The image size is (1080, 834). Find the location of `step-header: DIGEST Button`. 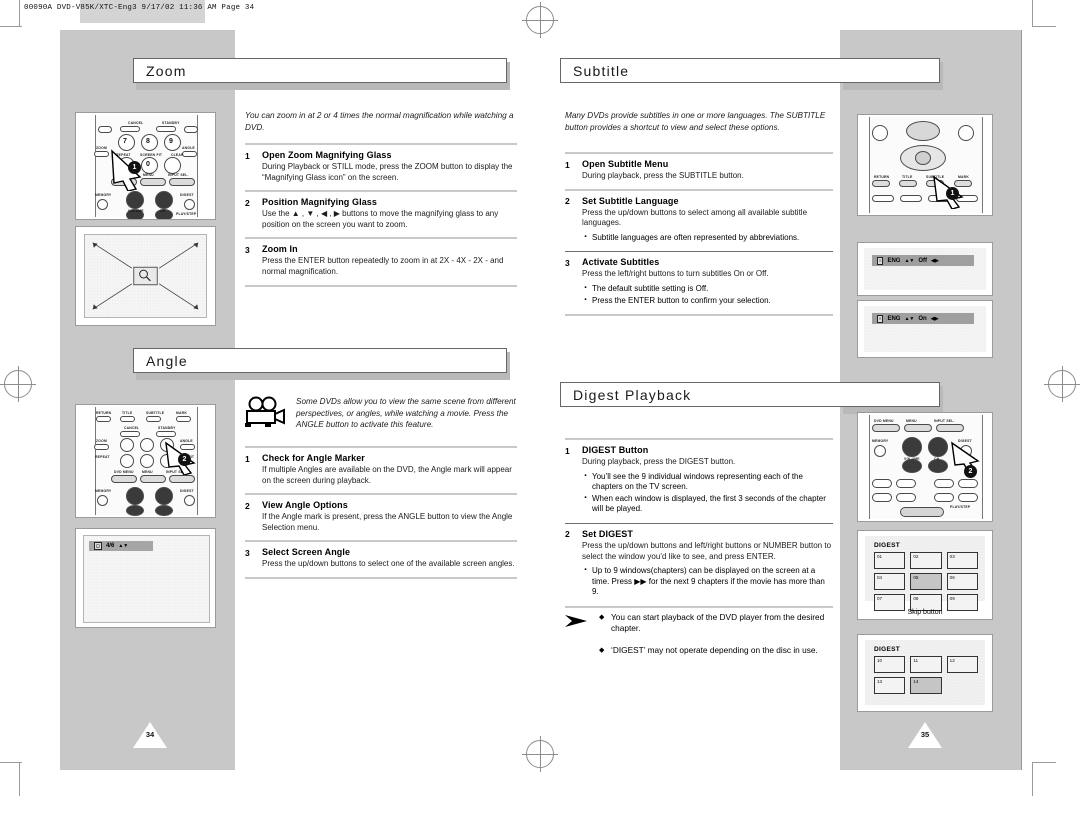

step-header: DIGEST Button is located at coordinates (615, 450).